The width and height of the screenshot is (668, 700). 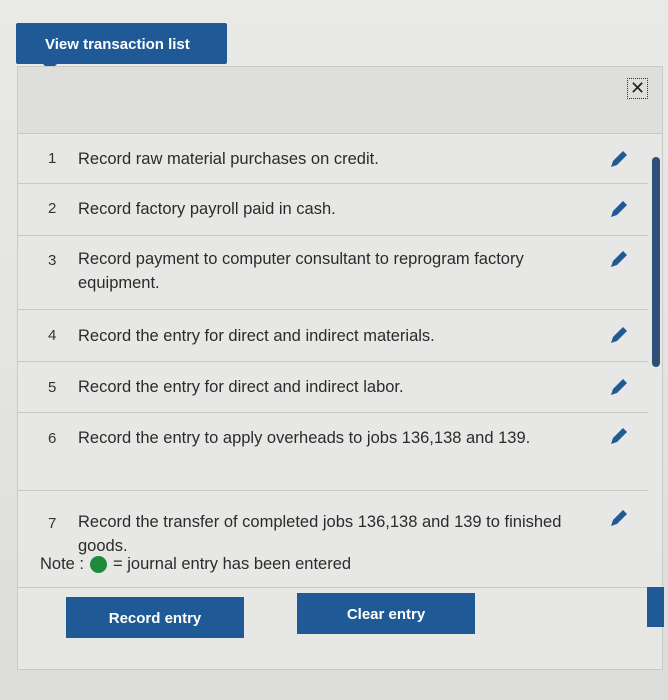 I want to click on panel-header: ✕, so click(x=340, y=100).